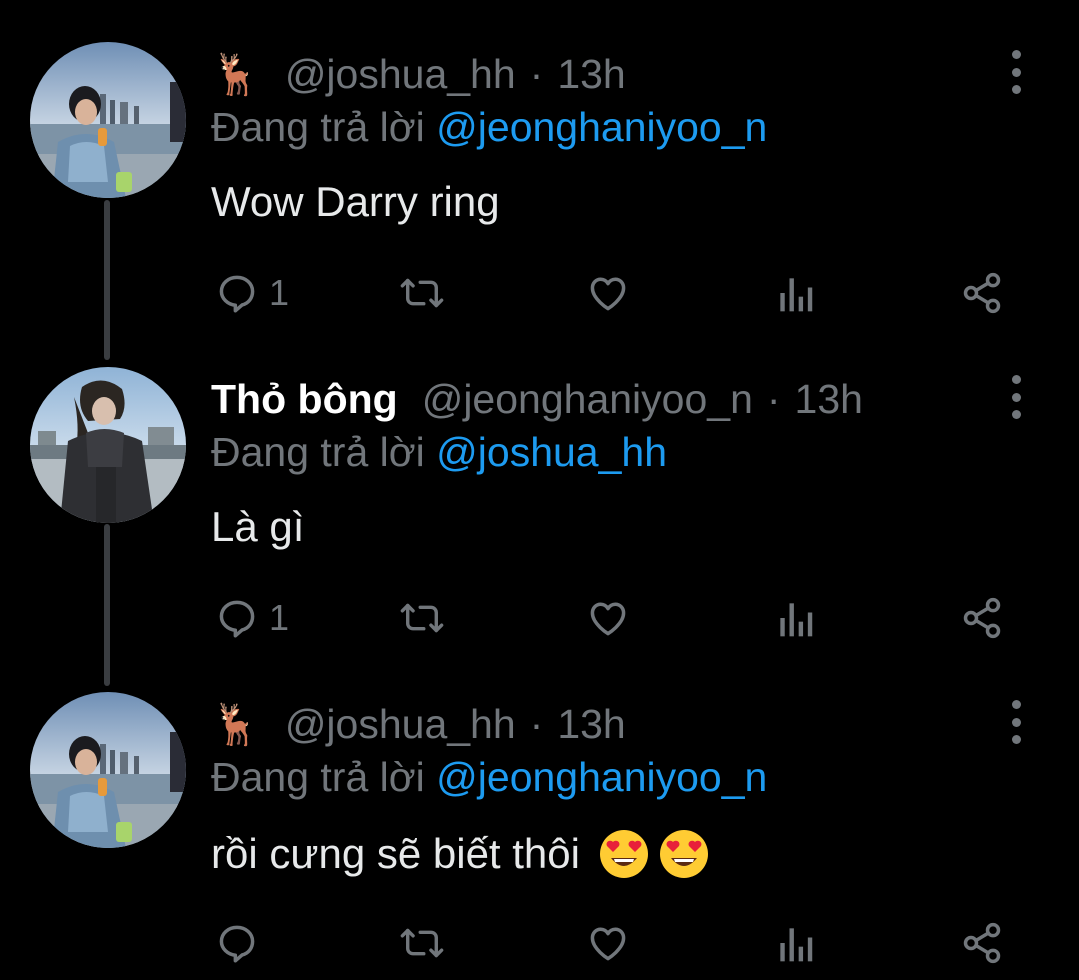 This screenshot has height=980, width=1079. I want to click on author-handle: @jeonghaniyoo_n, so click(587, 399).